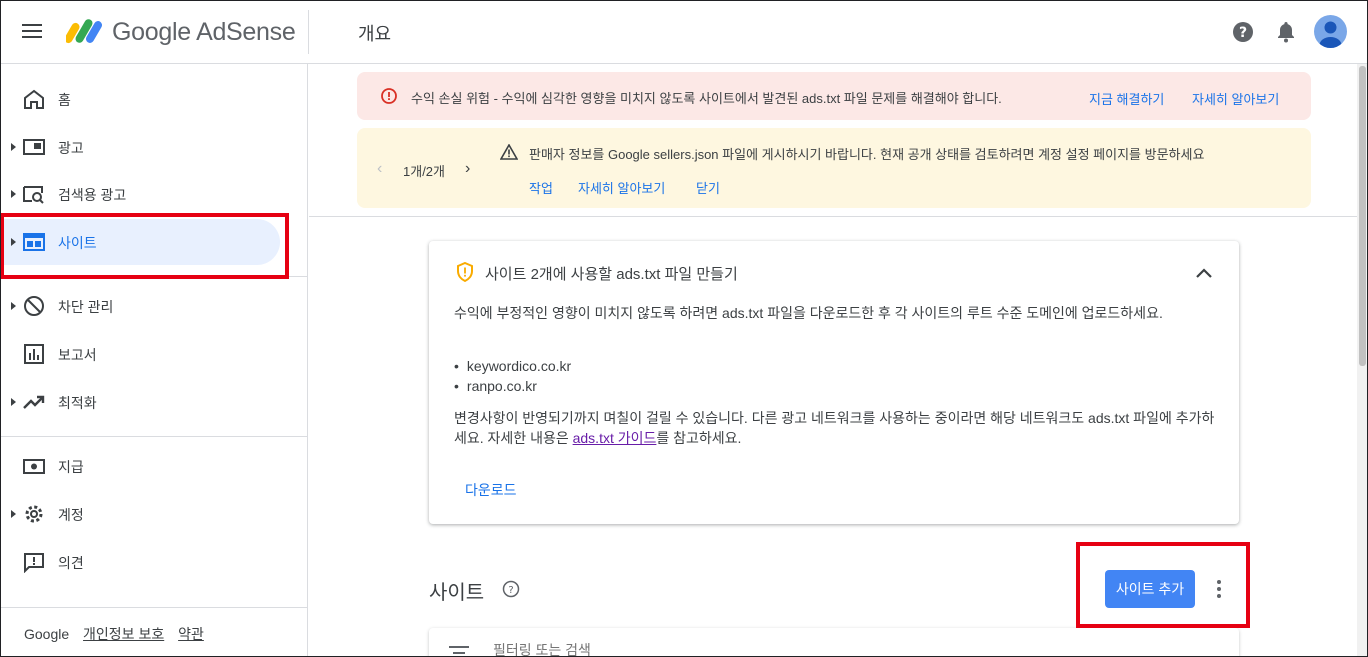  What do you see at coordinates (34, 402) in the screenshot?
I see `optimize-icon` at bounding box center [34, 402].